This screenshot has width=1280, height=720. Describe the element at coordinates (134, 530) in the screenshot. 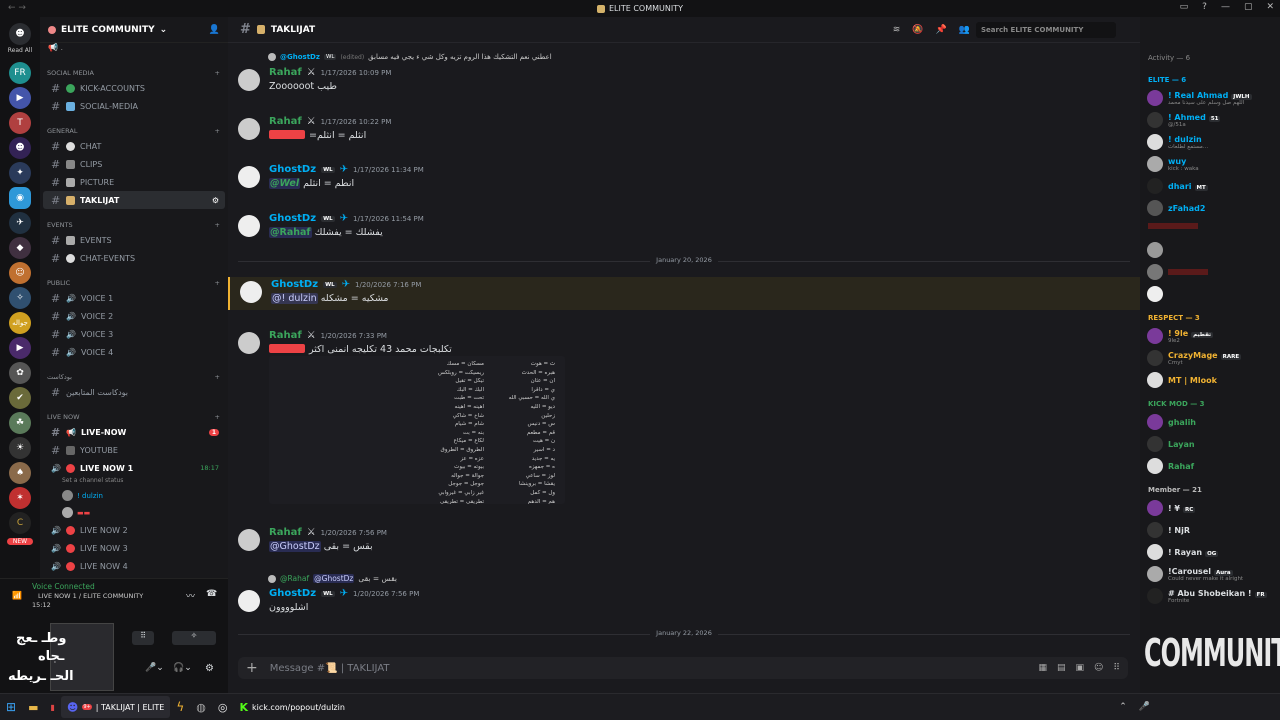

I see `channel-live-now-2: 🔊 LIVE NOW 2` at that location.